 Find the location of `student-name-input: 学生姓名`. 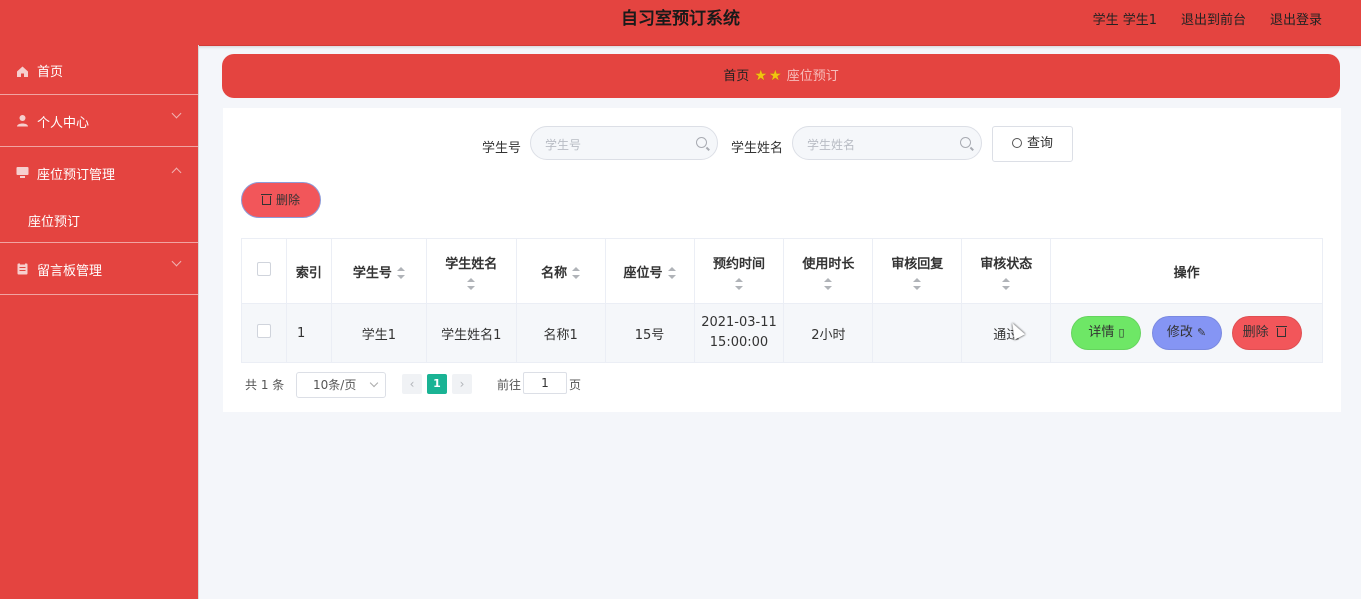

student-name-input: 学生姓名 is located at coordinates (887, 143).